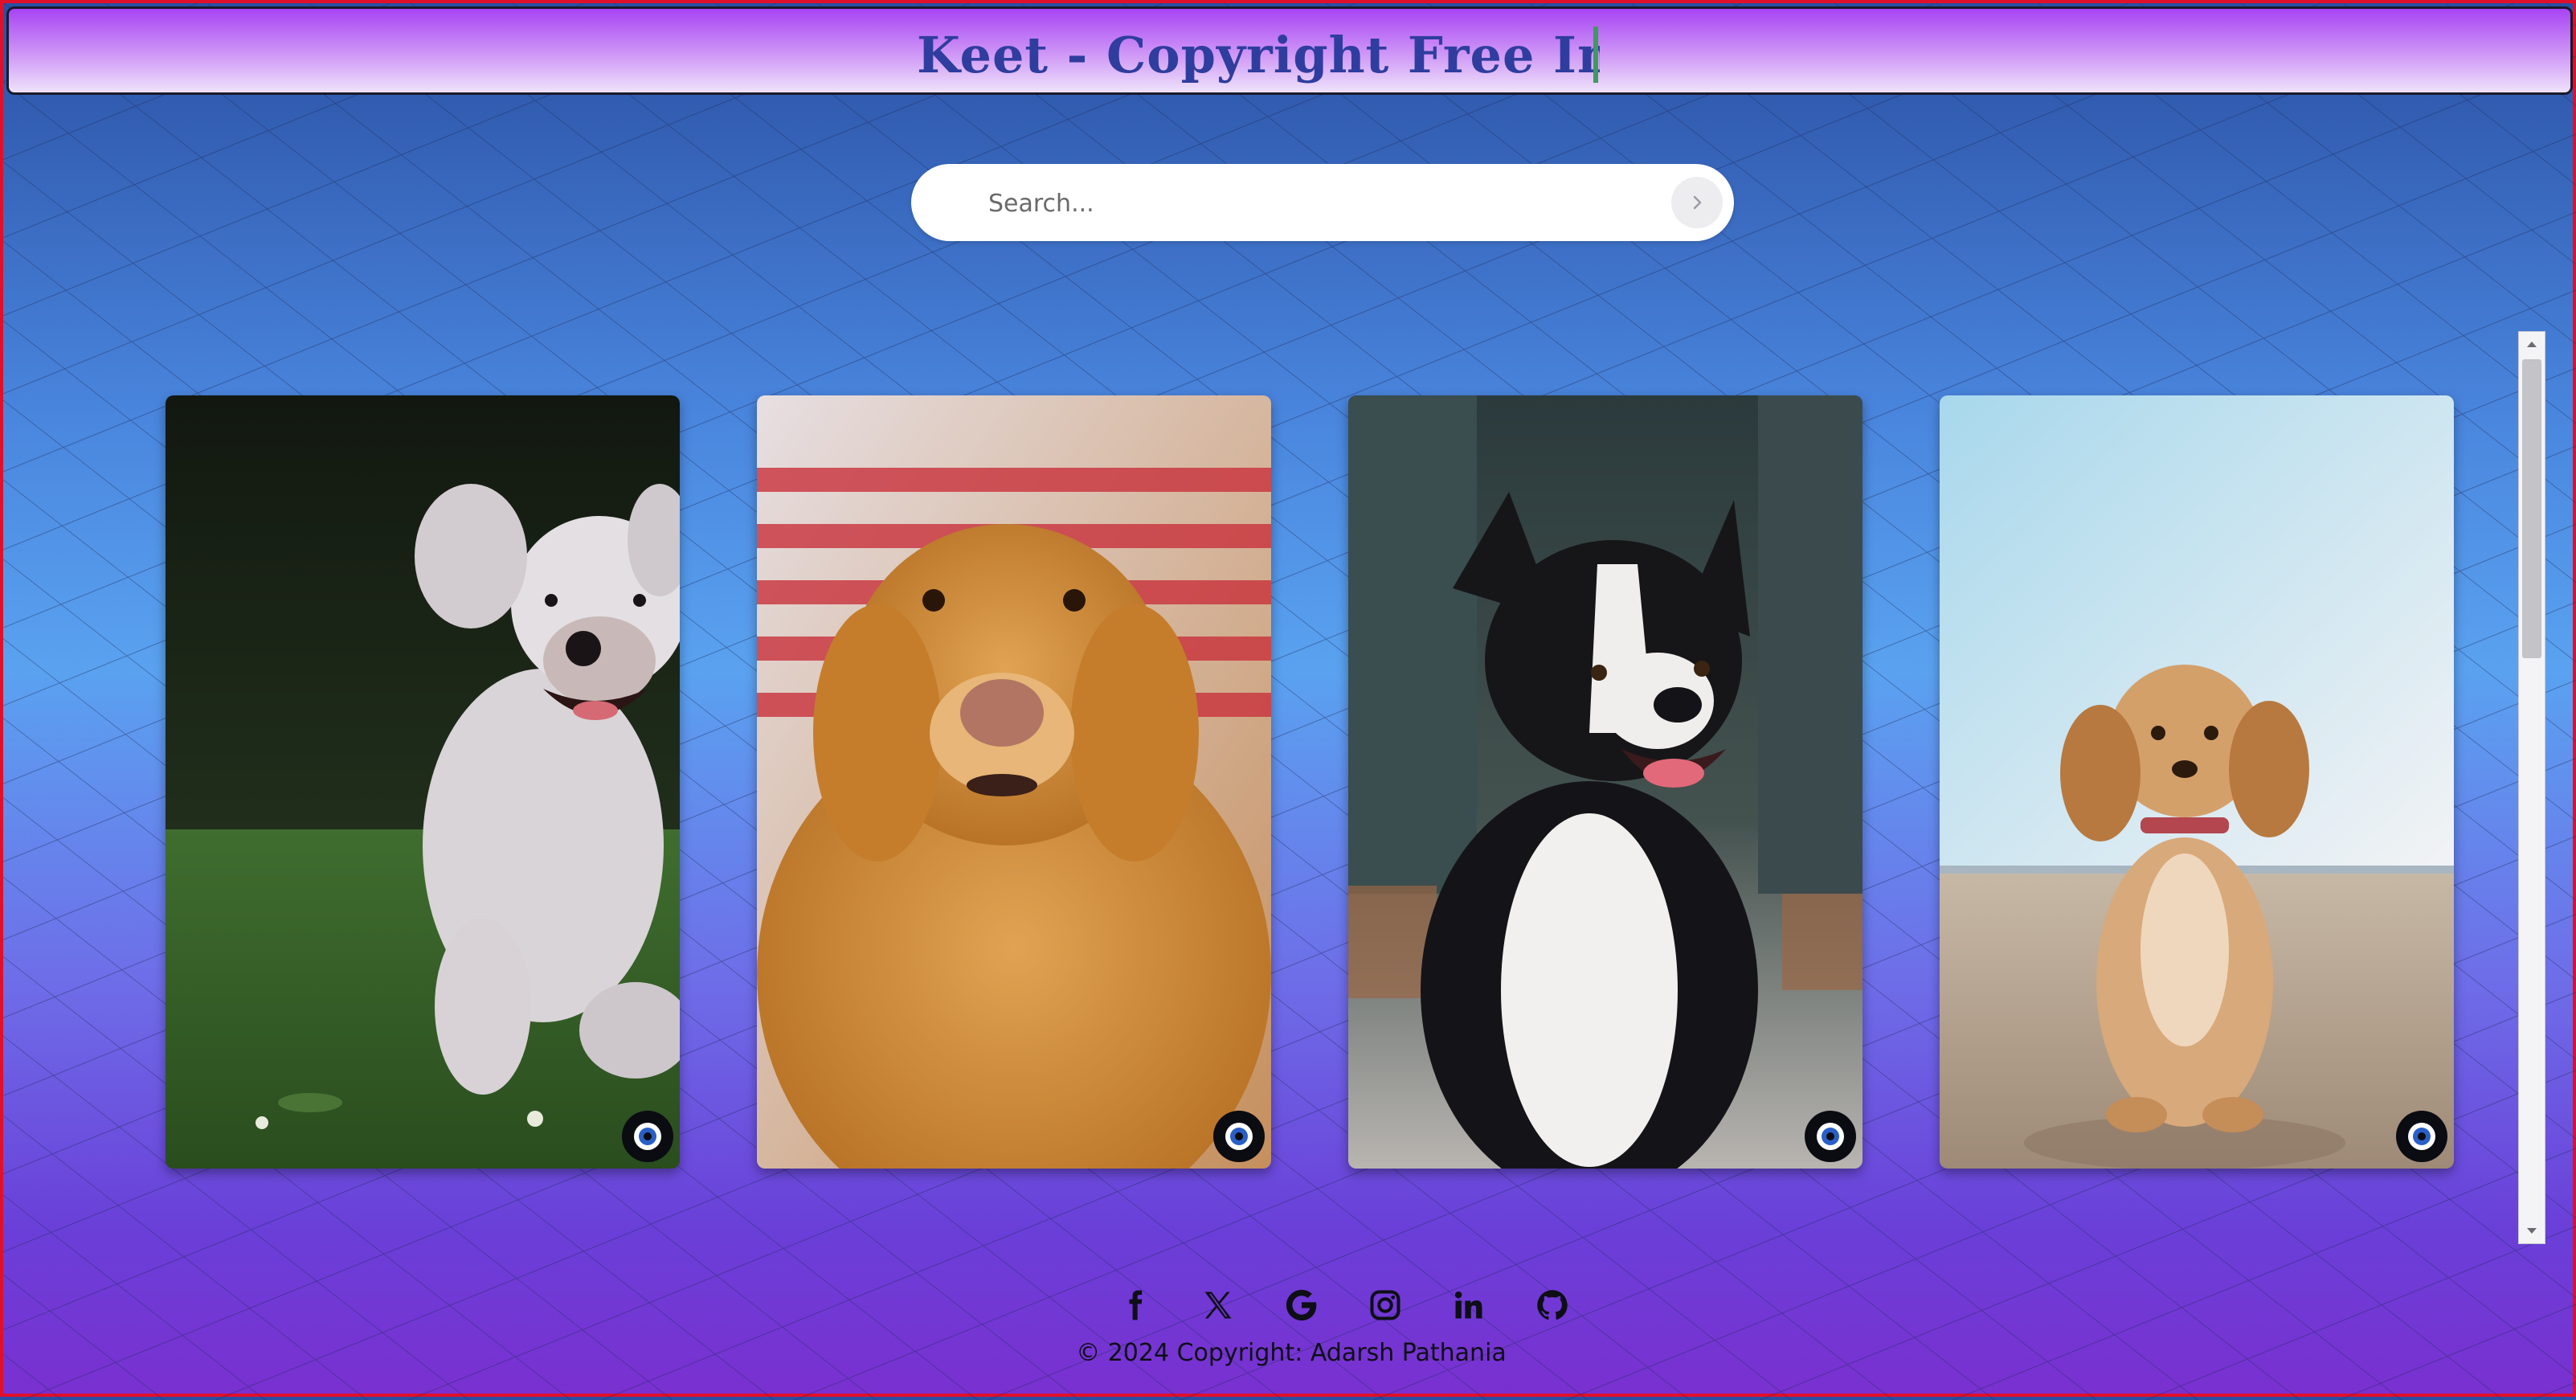  I want to click on facebook-link, so click(1135, 1305).